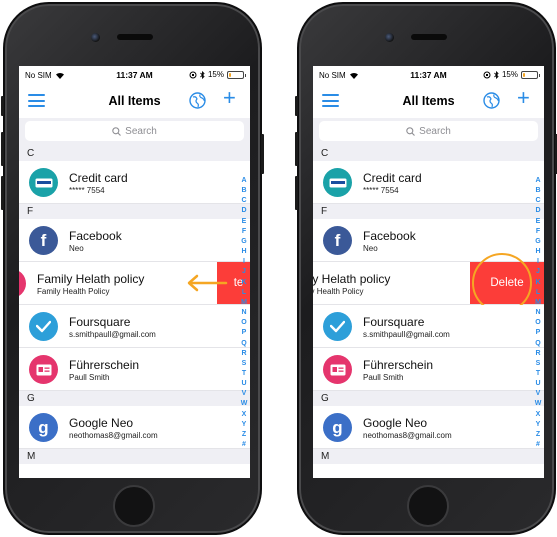 Image resolution: width=557 pixels, height=537 pixels. What do you see at coordinates (73, 291) in the screenshot?
I see `item-subtitle: Family Health Policy` at bounding box center [73, 291].